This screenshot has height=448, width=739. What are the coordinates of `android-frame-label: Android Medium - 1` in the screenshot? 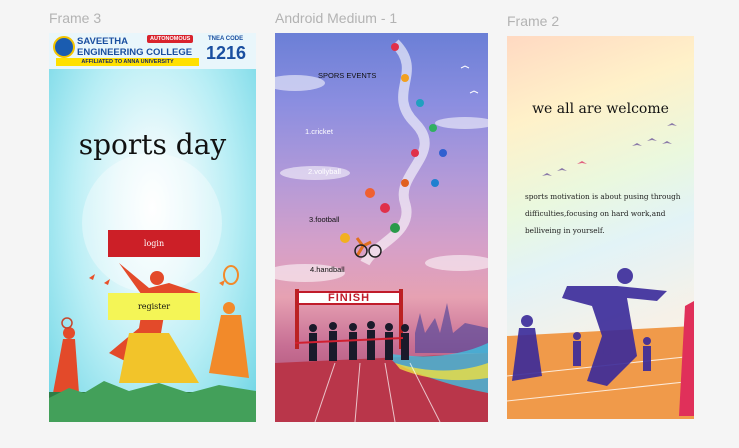 It's located at (336, 18).